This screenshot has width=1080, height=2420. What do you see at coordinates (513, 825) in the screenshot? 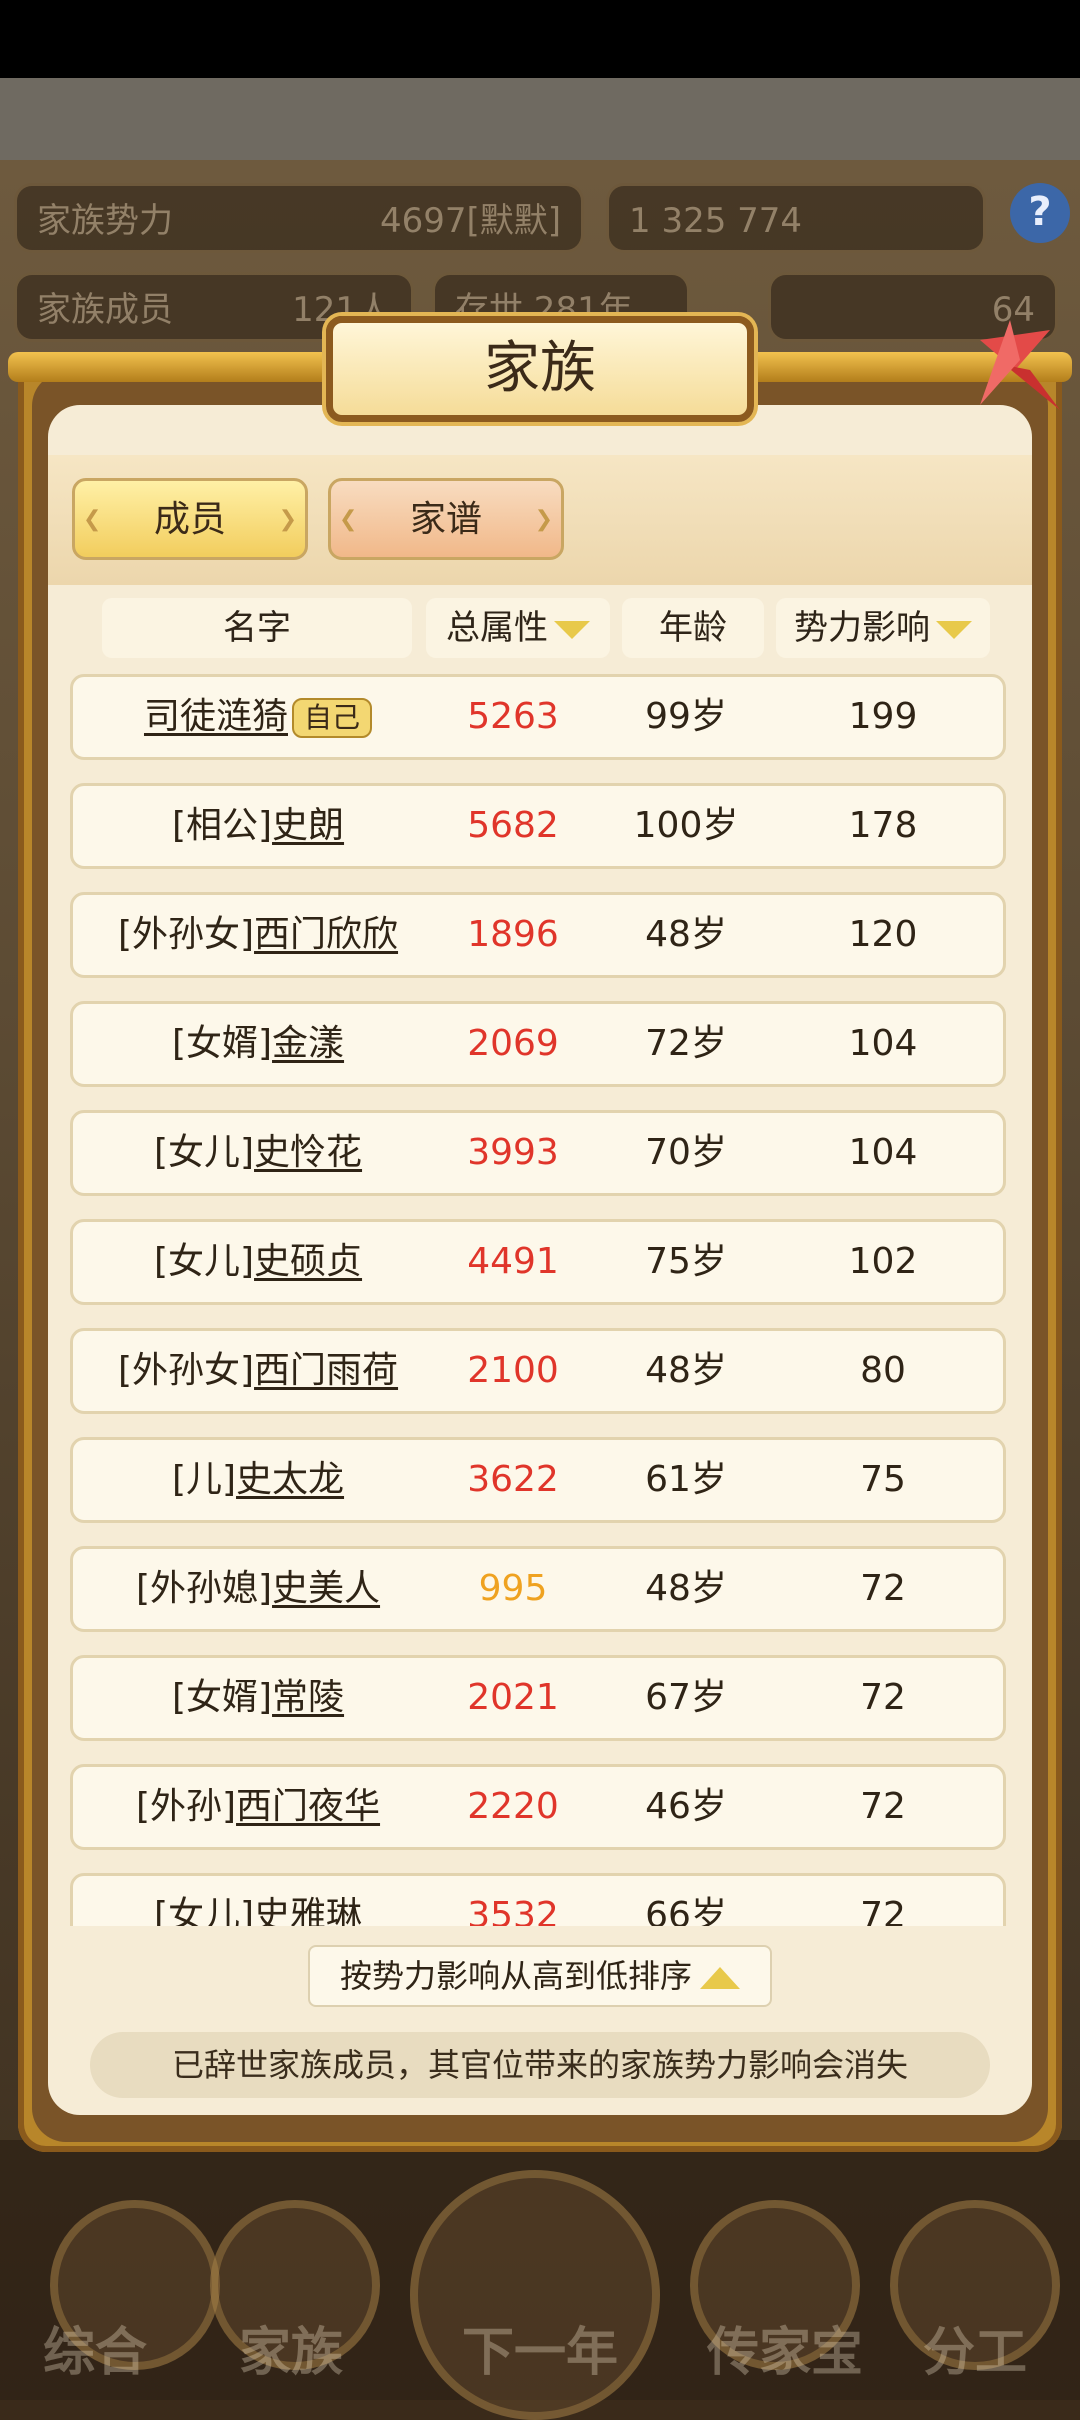
I see `member-total-stats: 5682` at bounding box center [513, 825].